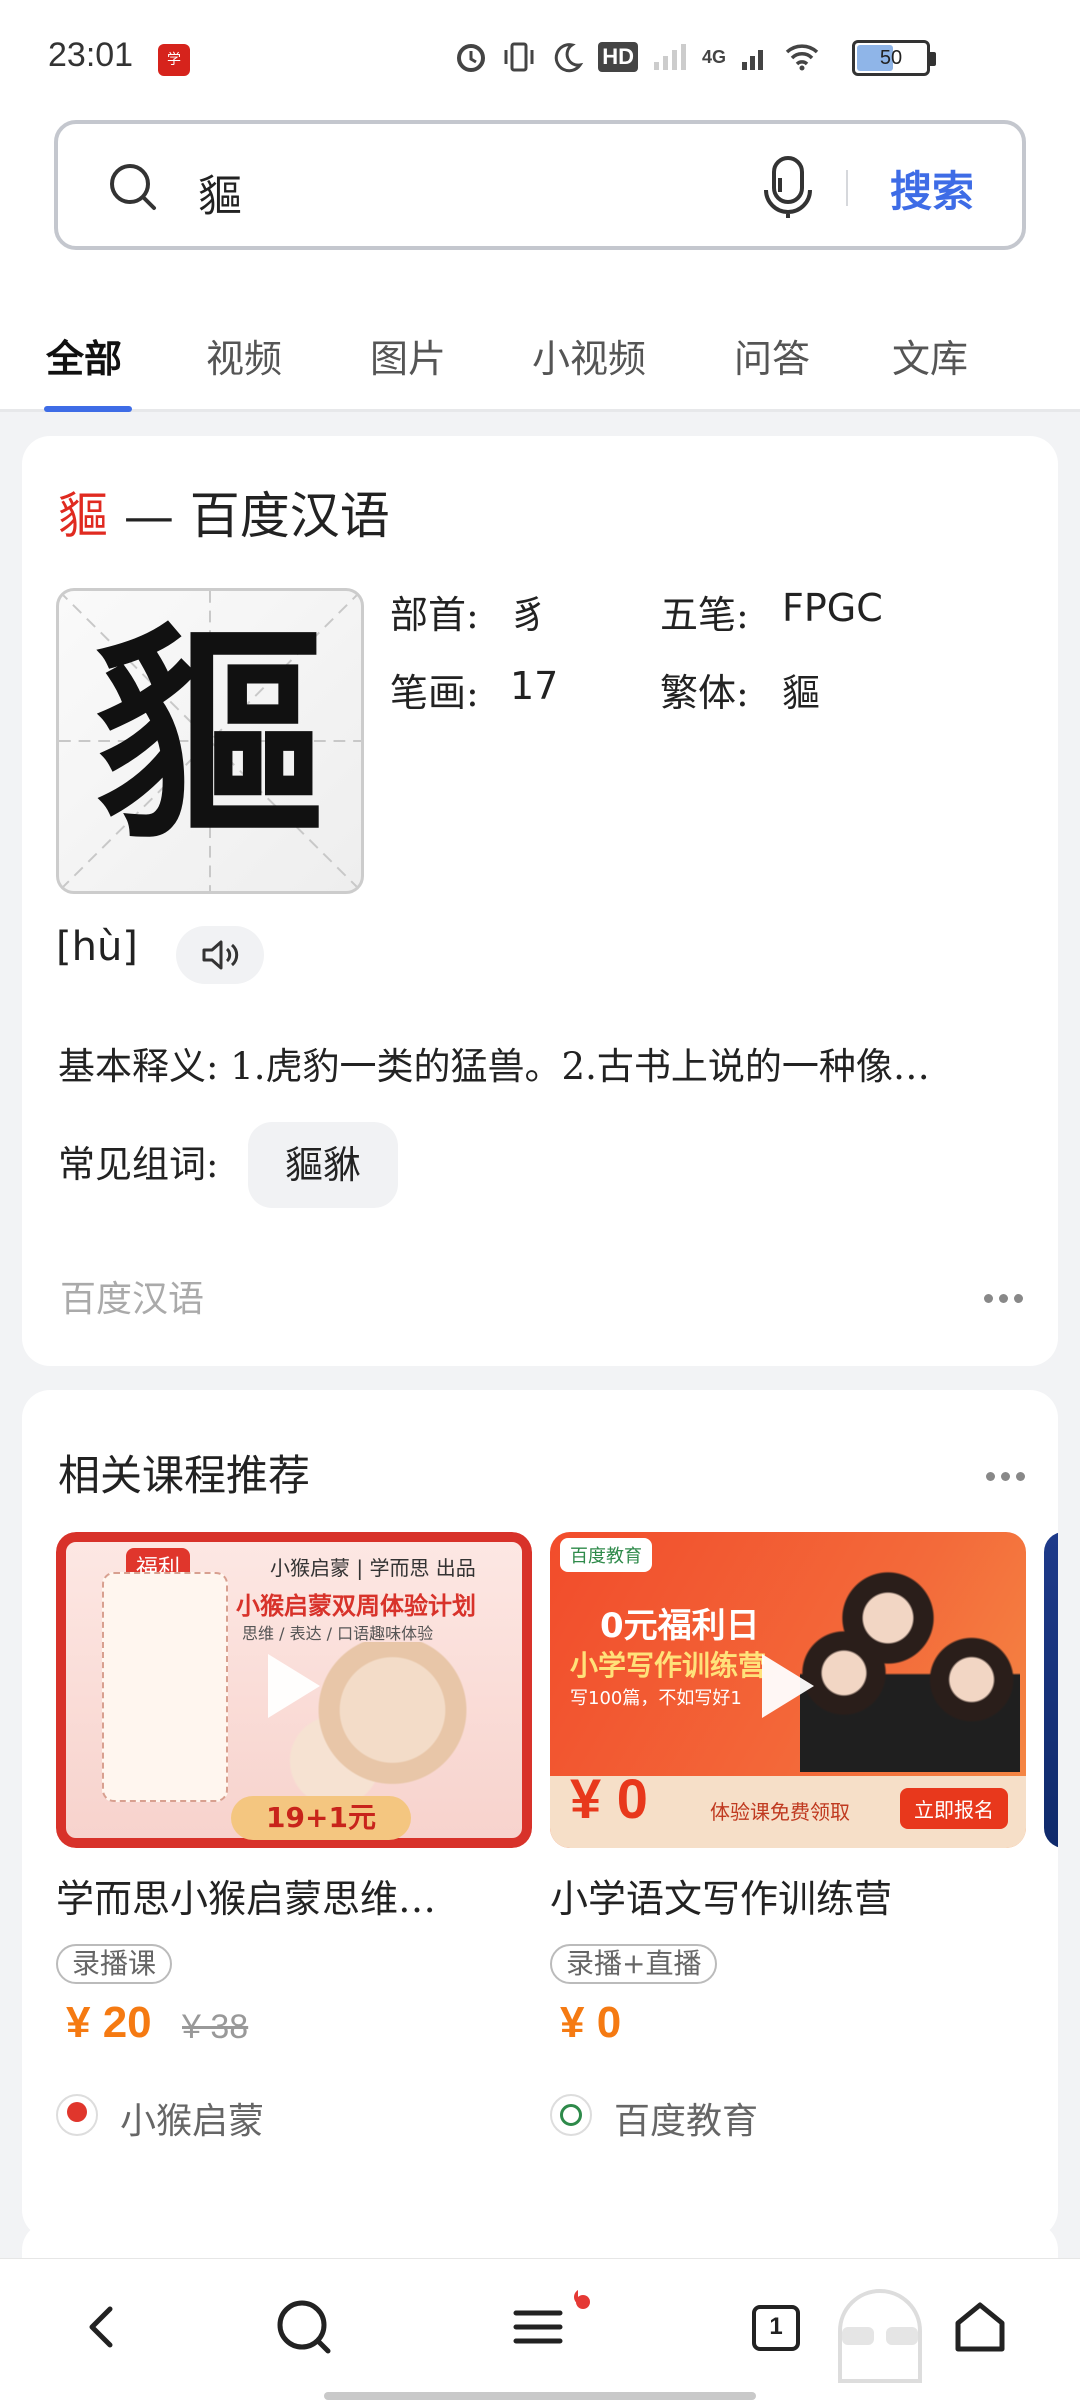 The width and height of the screenshot is (1080, 2408). What do you see at coordinates (434, 693) in the screenshot?
I see `strokes-label: 笔画:` at bounding box center [434, 693].